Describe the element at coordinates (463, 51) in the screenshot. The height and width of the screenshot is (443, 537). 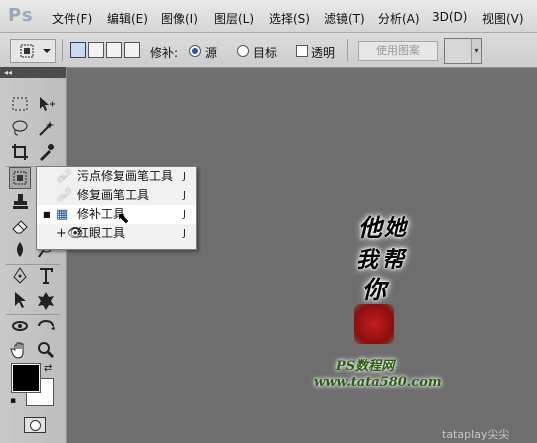
I see `pattern-picker: ▾` at that location.